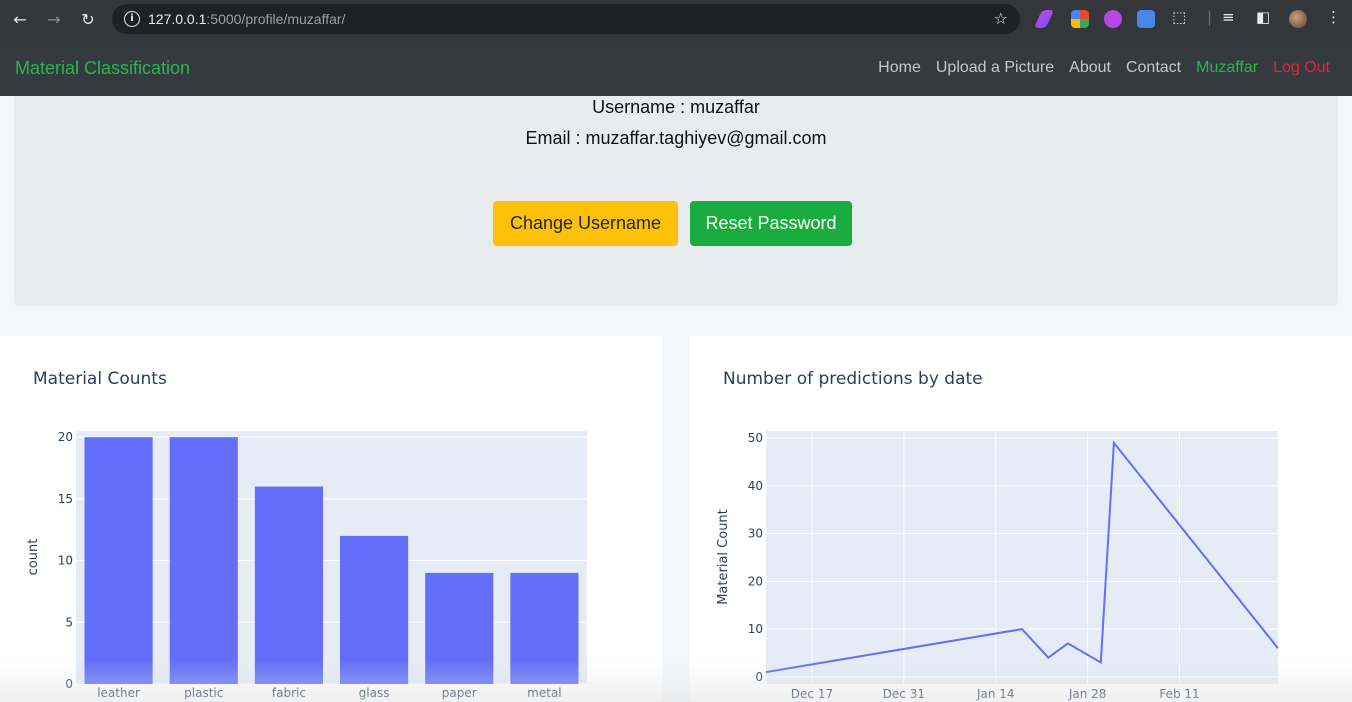  I want to click on bar-x-tick-label: glass, so click(374, 693).